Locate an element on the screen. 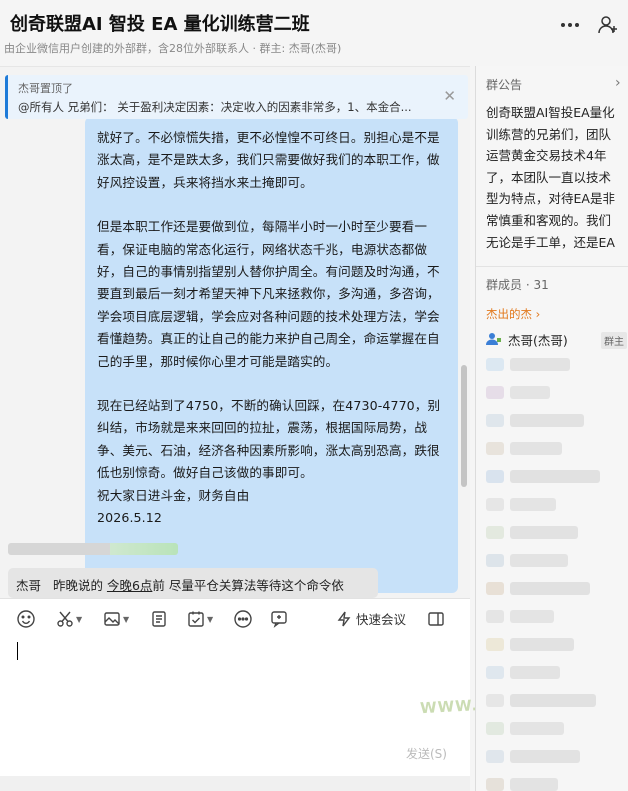  more-icon is located at coordinates (570, 25).